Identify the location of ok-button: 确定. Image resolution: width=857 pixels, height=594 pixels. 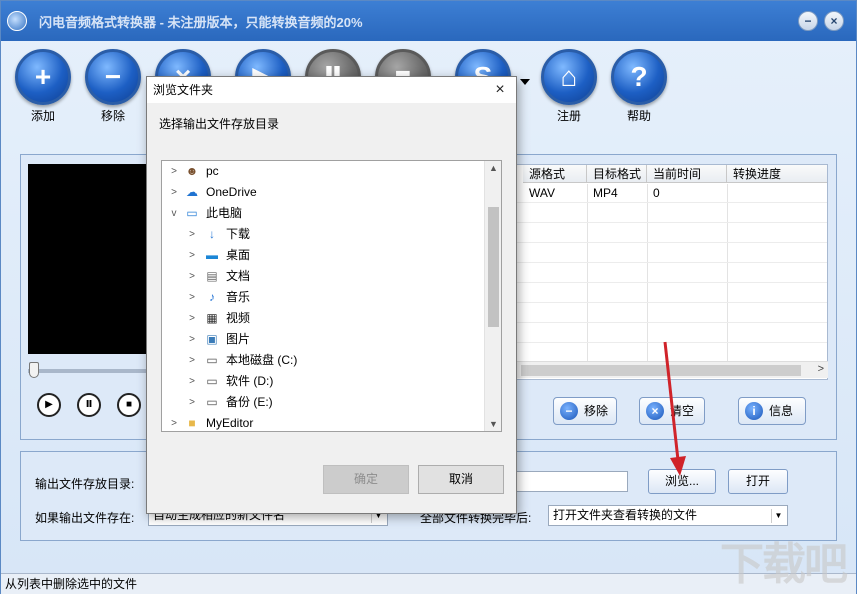
(366, 479).